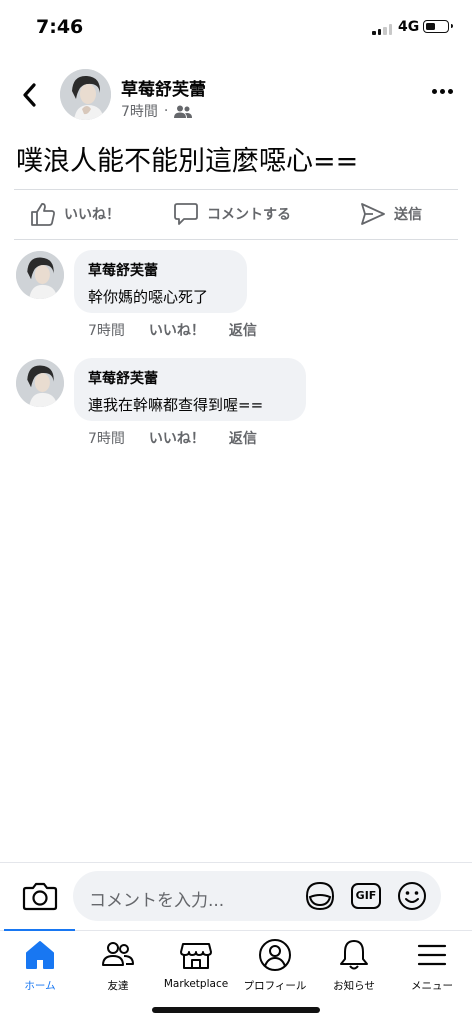 This screenshot has width=472, height=1024. I want to click on network-type: 4G, so click(409, 27).